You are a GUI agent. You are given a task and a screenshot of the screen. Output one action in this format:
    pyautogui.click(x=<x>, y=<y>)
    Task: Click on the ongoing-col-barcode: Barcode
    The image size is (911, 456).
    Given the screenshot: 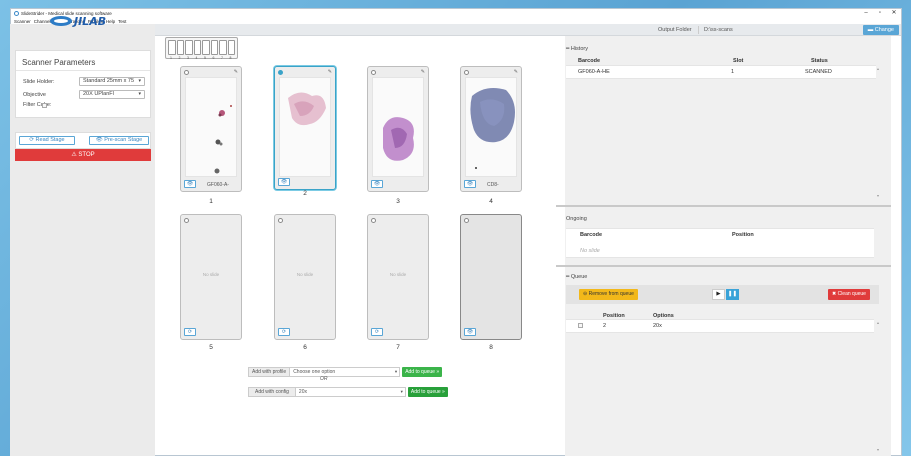 What is the action you would take?
    pyautogui.click(x=591, y=235)
    